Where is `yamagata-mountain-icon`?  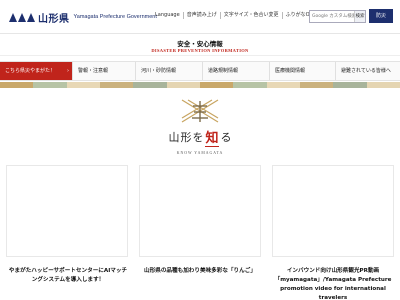
yamagata-mountain-icon is located at coordinates (22, 17).